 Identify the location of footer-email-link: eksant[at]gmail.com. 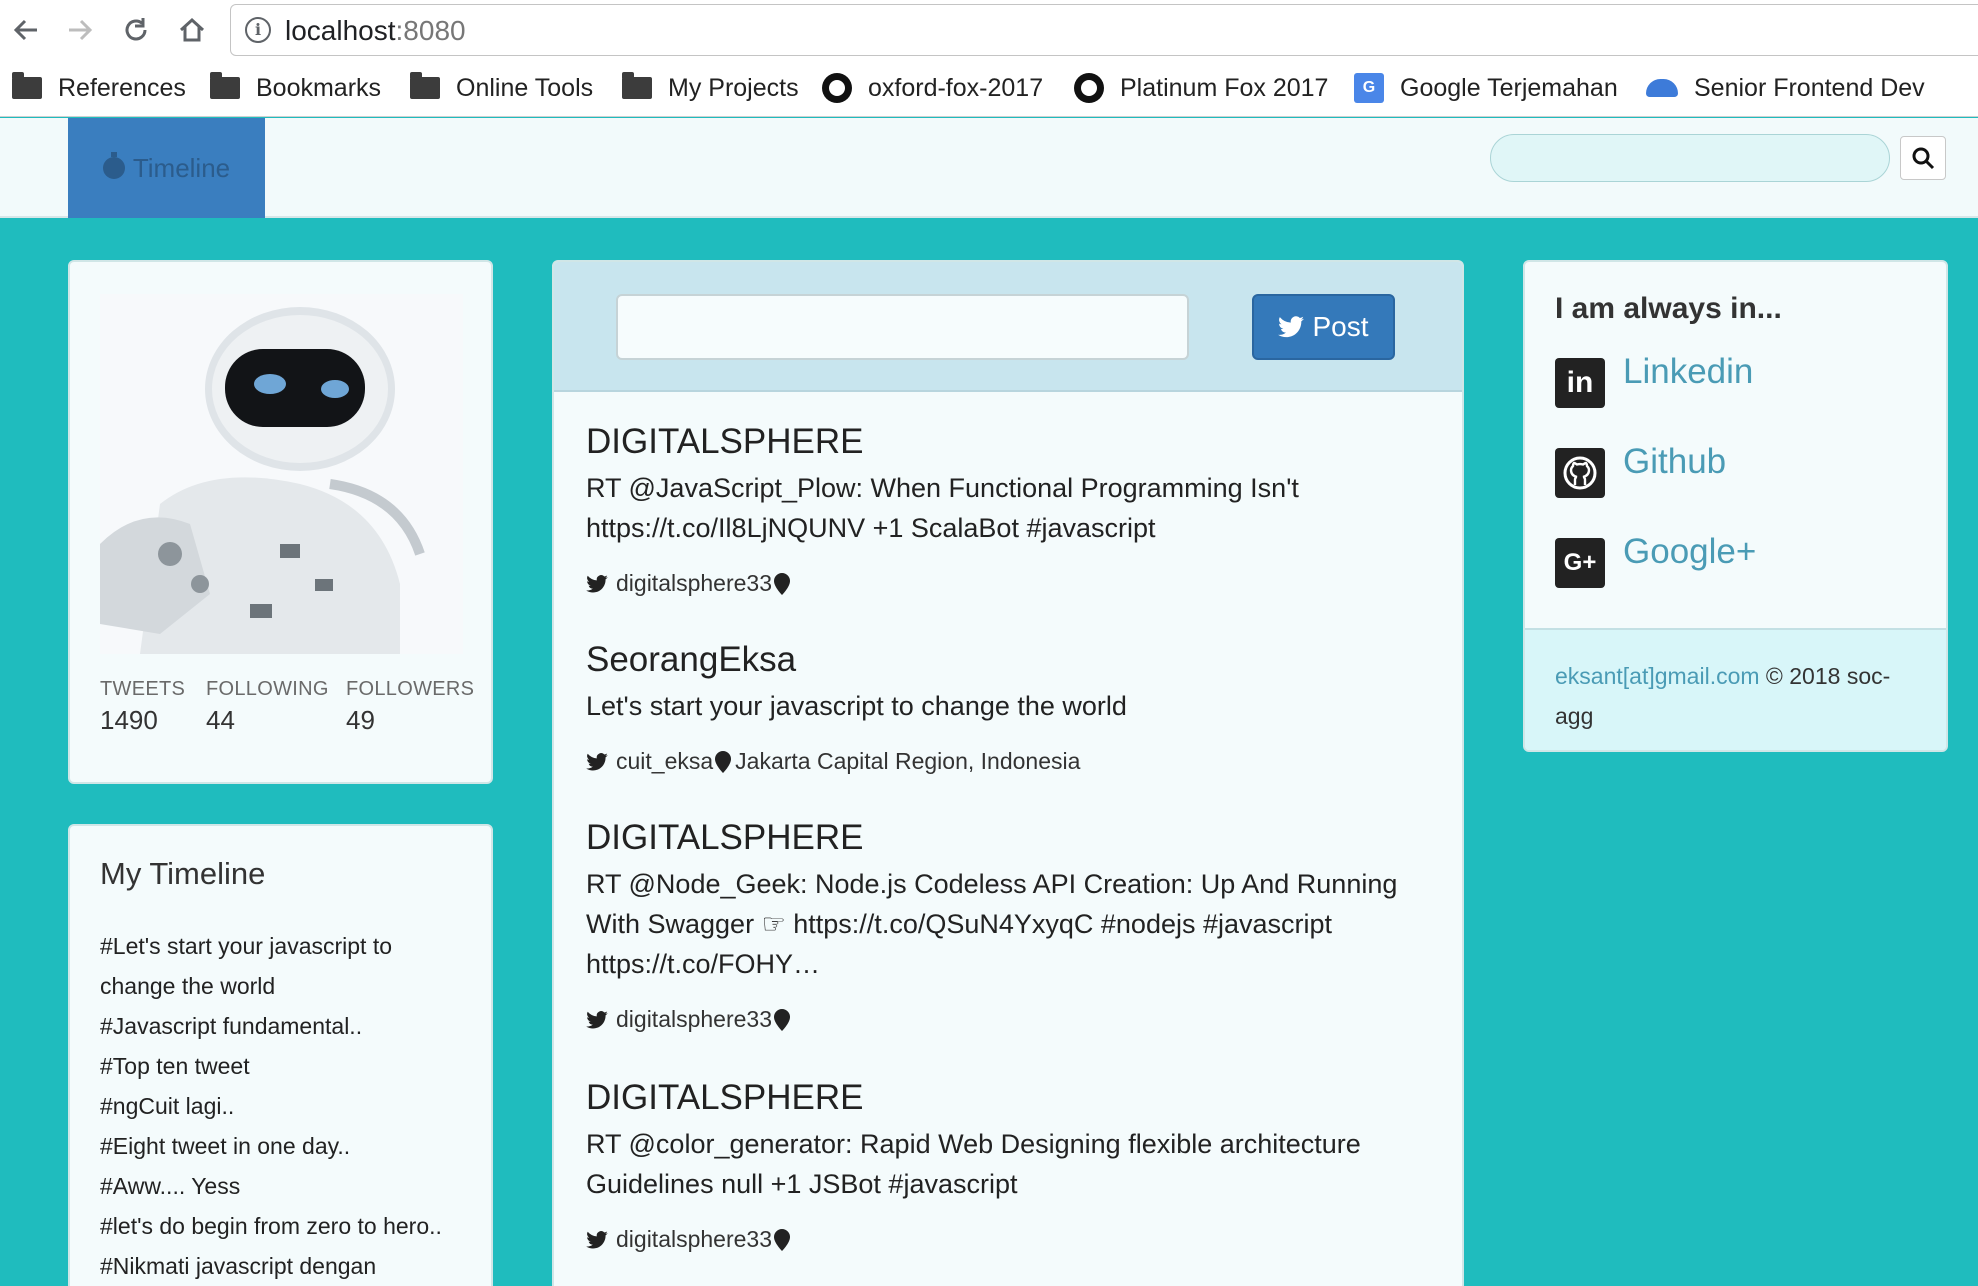
(1657, 676).